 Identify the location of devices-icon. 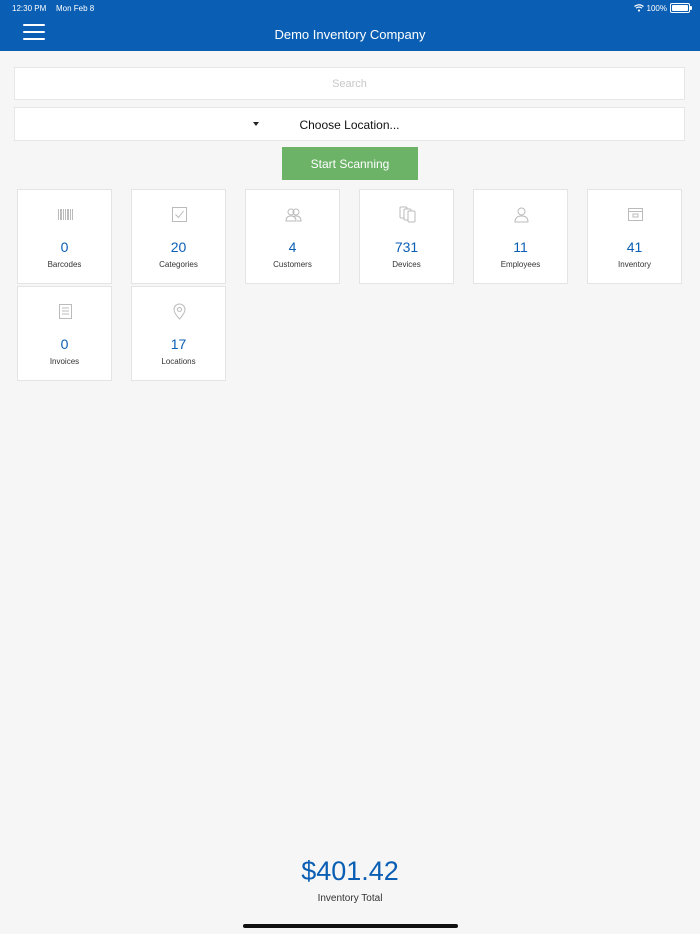
(407, 214).